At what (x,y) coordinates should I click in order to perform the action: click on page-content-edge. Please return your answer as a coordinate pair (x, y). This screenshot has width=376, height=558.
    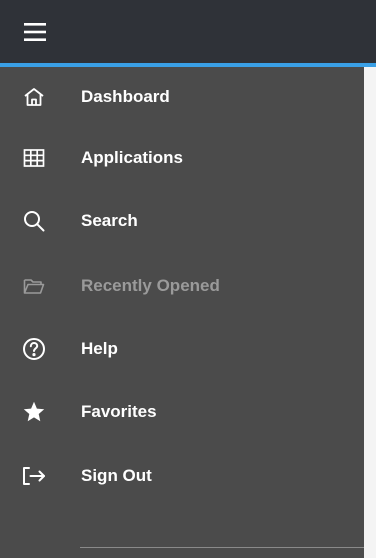
    Looking at the image, I should click on (370, 279).